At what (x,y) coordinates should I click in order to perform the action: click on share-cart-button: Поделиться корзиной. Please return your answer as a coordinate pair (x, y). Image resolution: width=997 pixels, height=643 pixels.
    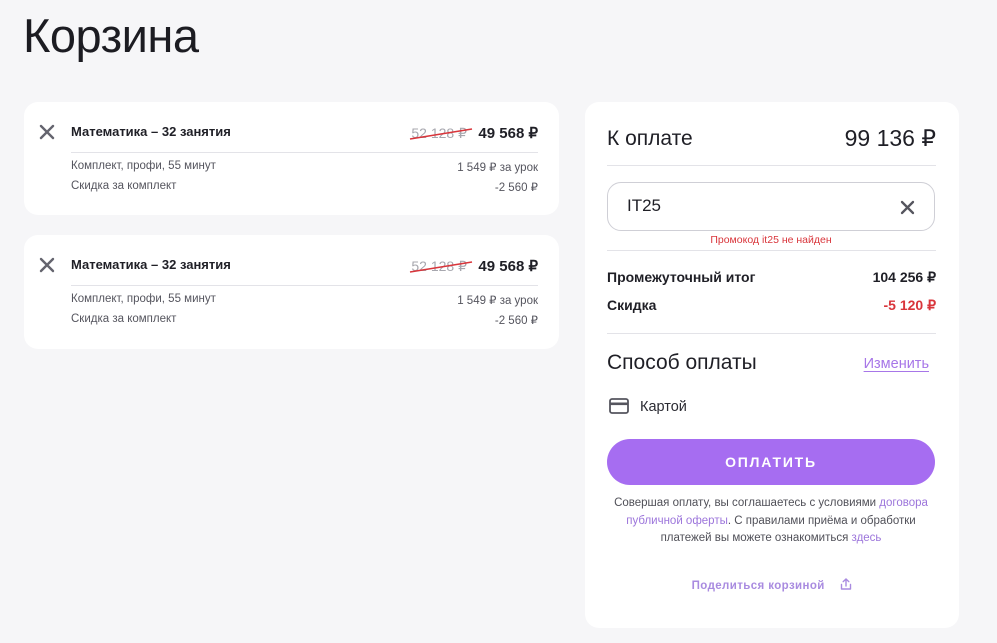
    Looking at the image, I should click on (772, 585).